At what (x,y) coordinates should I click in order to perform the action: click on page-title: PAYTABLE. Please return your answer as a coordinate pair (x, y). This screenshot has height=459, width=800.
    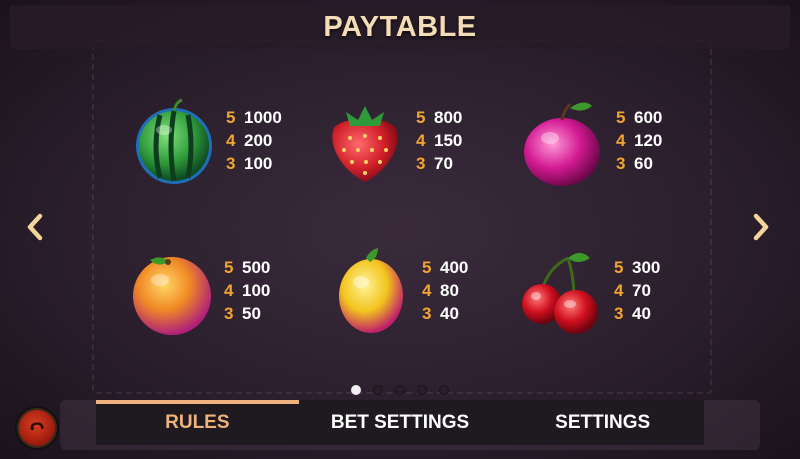
    Looking at the image, I should click on (400, 26).